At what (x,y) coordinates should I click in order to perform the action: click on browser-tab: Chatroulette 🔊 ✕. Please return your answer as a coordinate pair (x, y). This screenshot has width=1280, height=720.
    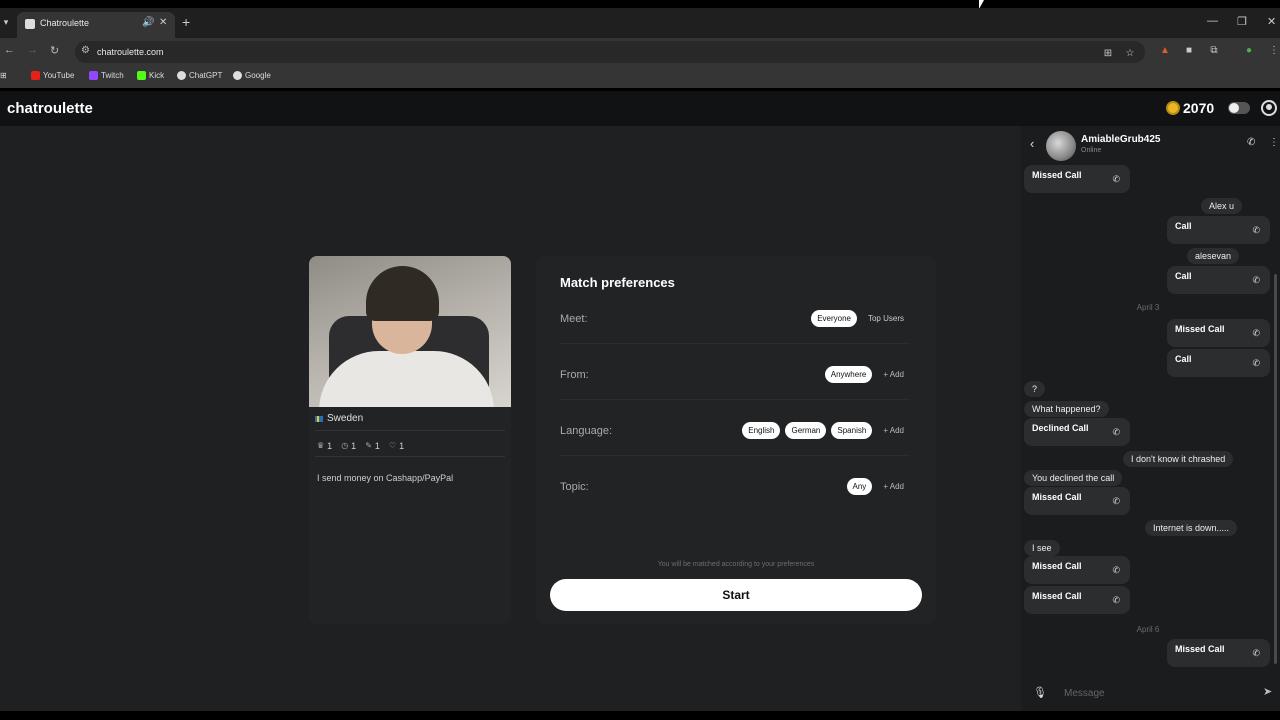
    Looking at the image, I should click on (96, 25).